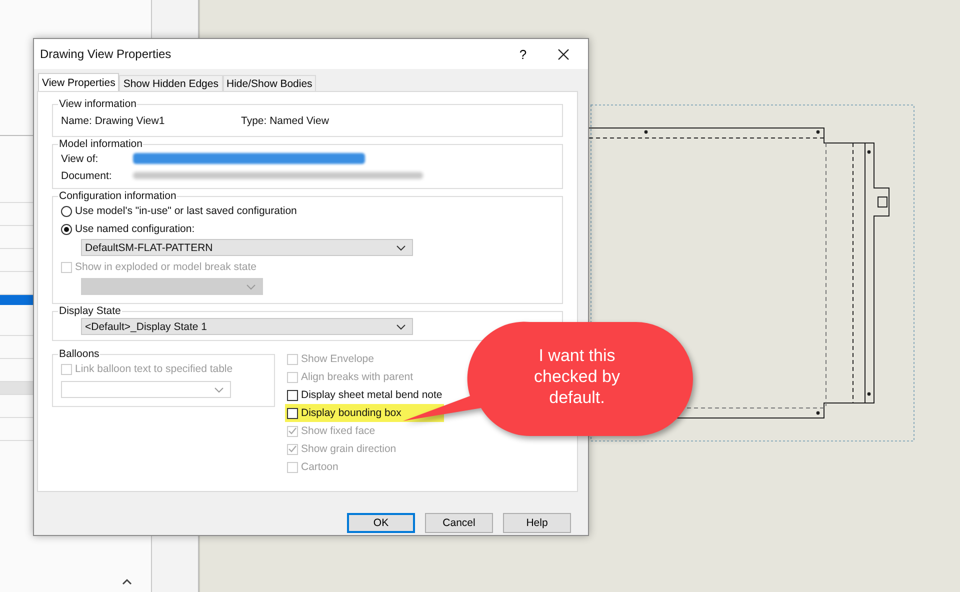 The image size is (960, 592). What do you see at coordinates (523, 54) in the screenshot?
I see `help-button: ?` at bounding box center [523, 54].